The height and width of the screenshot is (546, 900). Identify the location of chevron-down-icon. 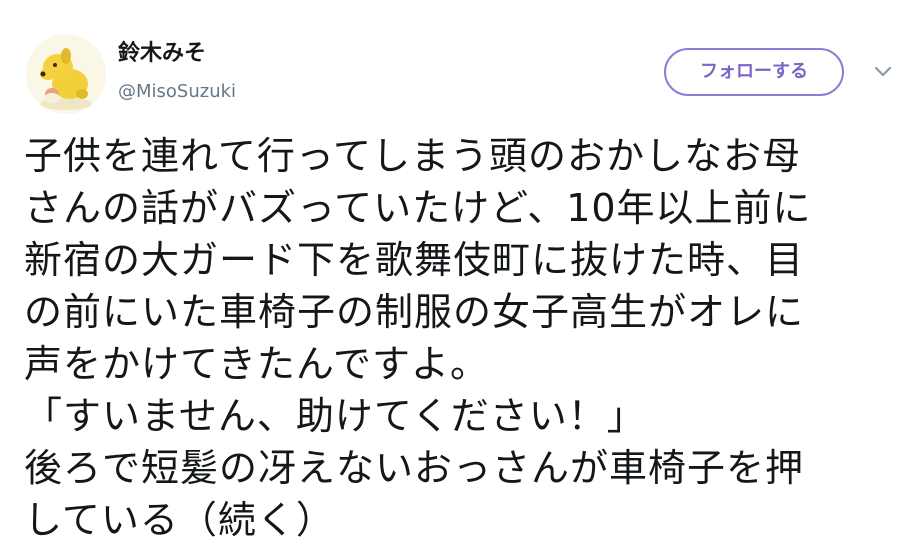
(883, 71).